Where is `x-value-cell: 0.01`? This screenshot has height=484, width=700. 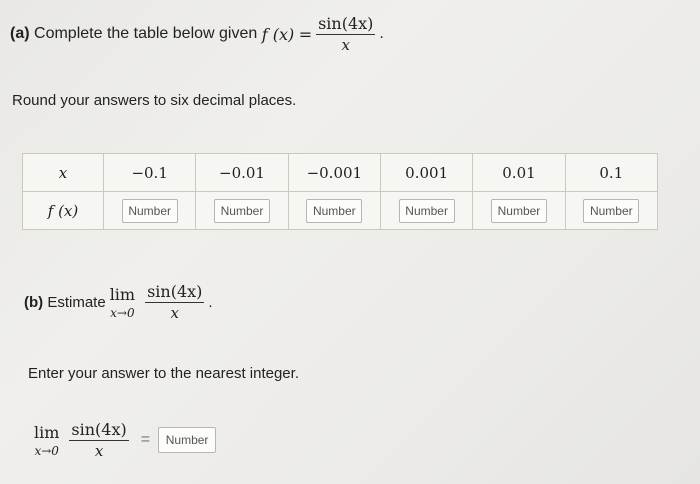
x-value-cell: 0.01 is located at coordinates (519, 172).